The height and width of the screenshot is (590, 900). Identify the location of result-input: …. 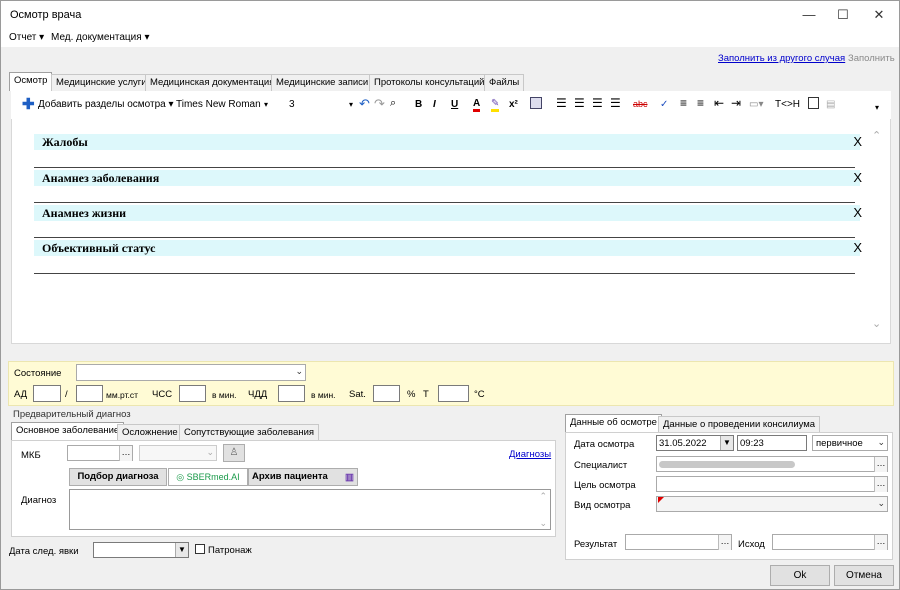
(678, 542).